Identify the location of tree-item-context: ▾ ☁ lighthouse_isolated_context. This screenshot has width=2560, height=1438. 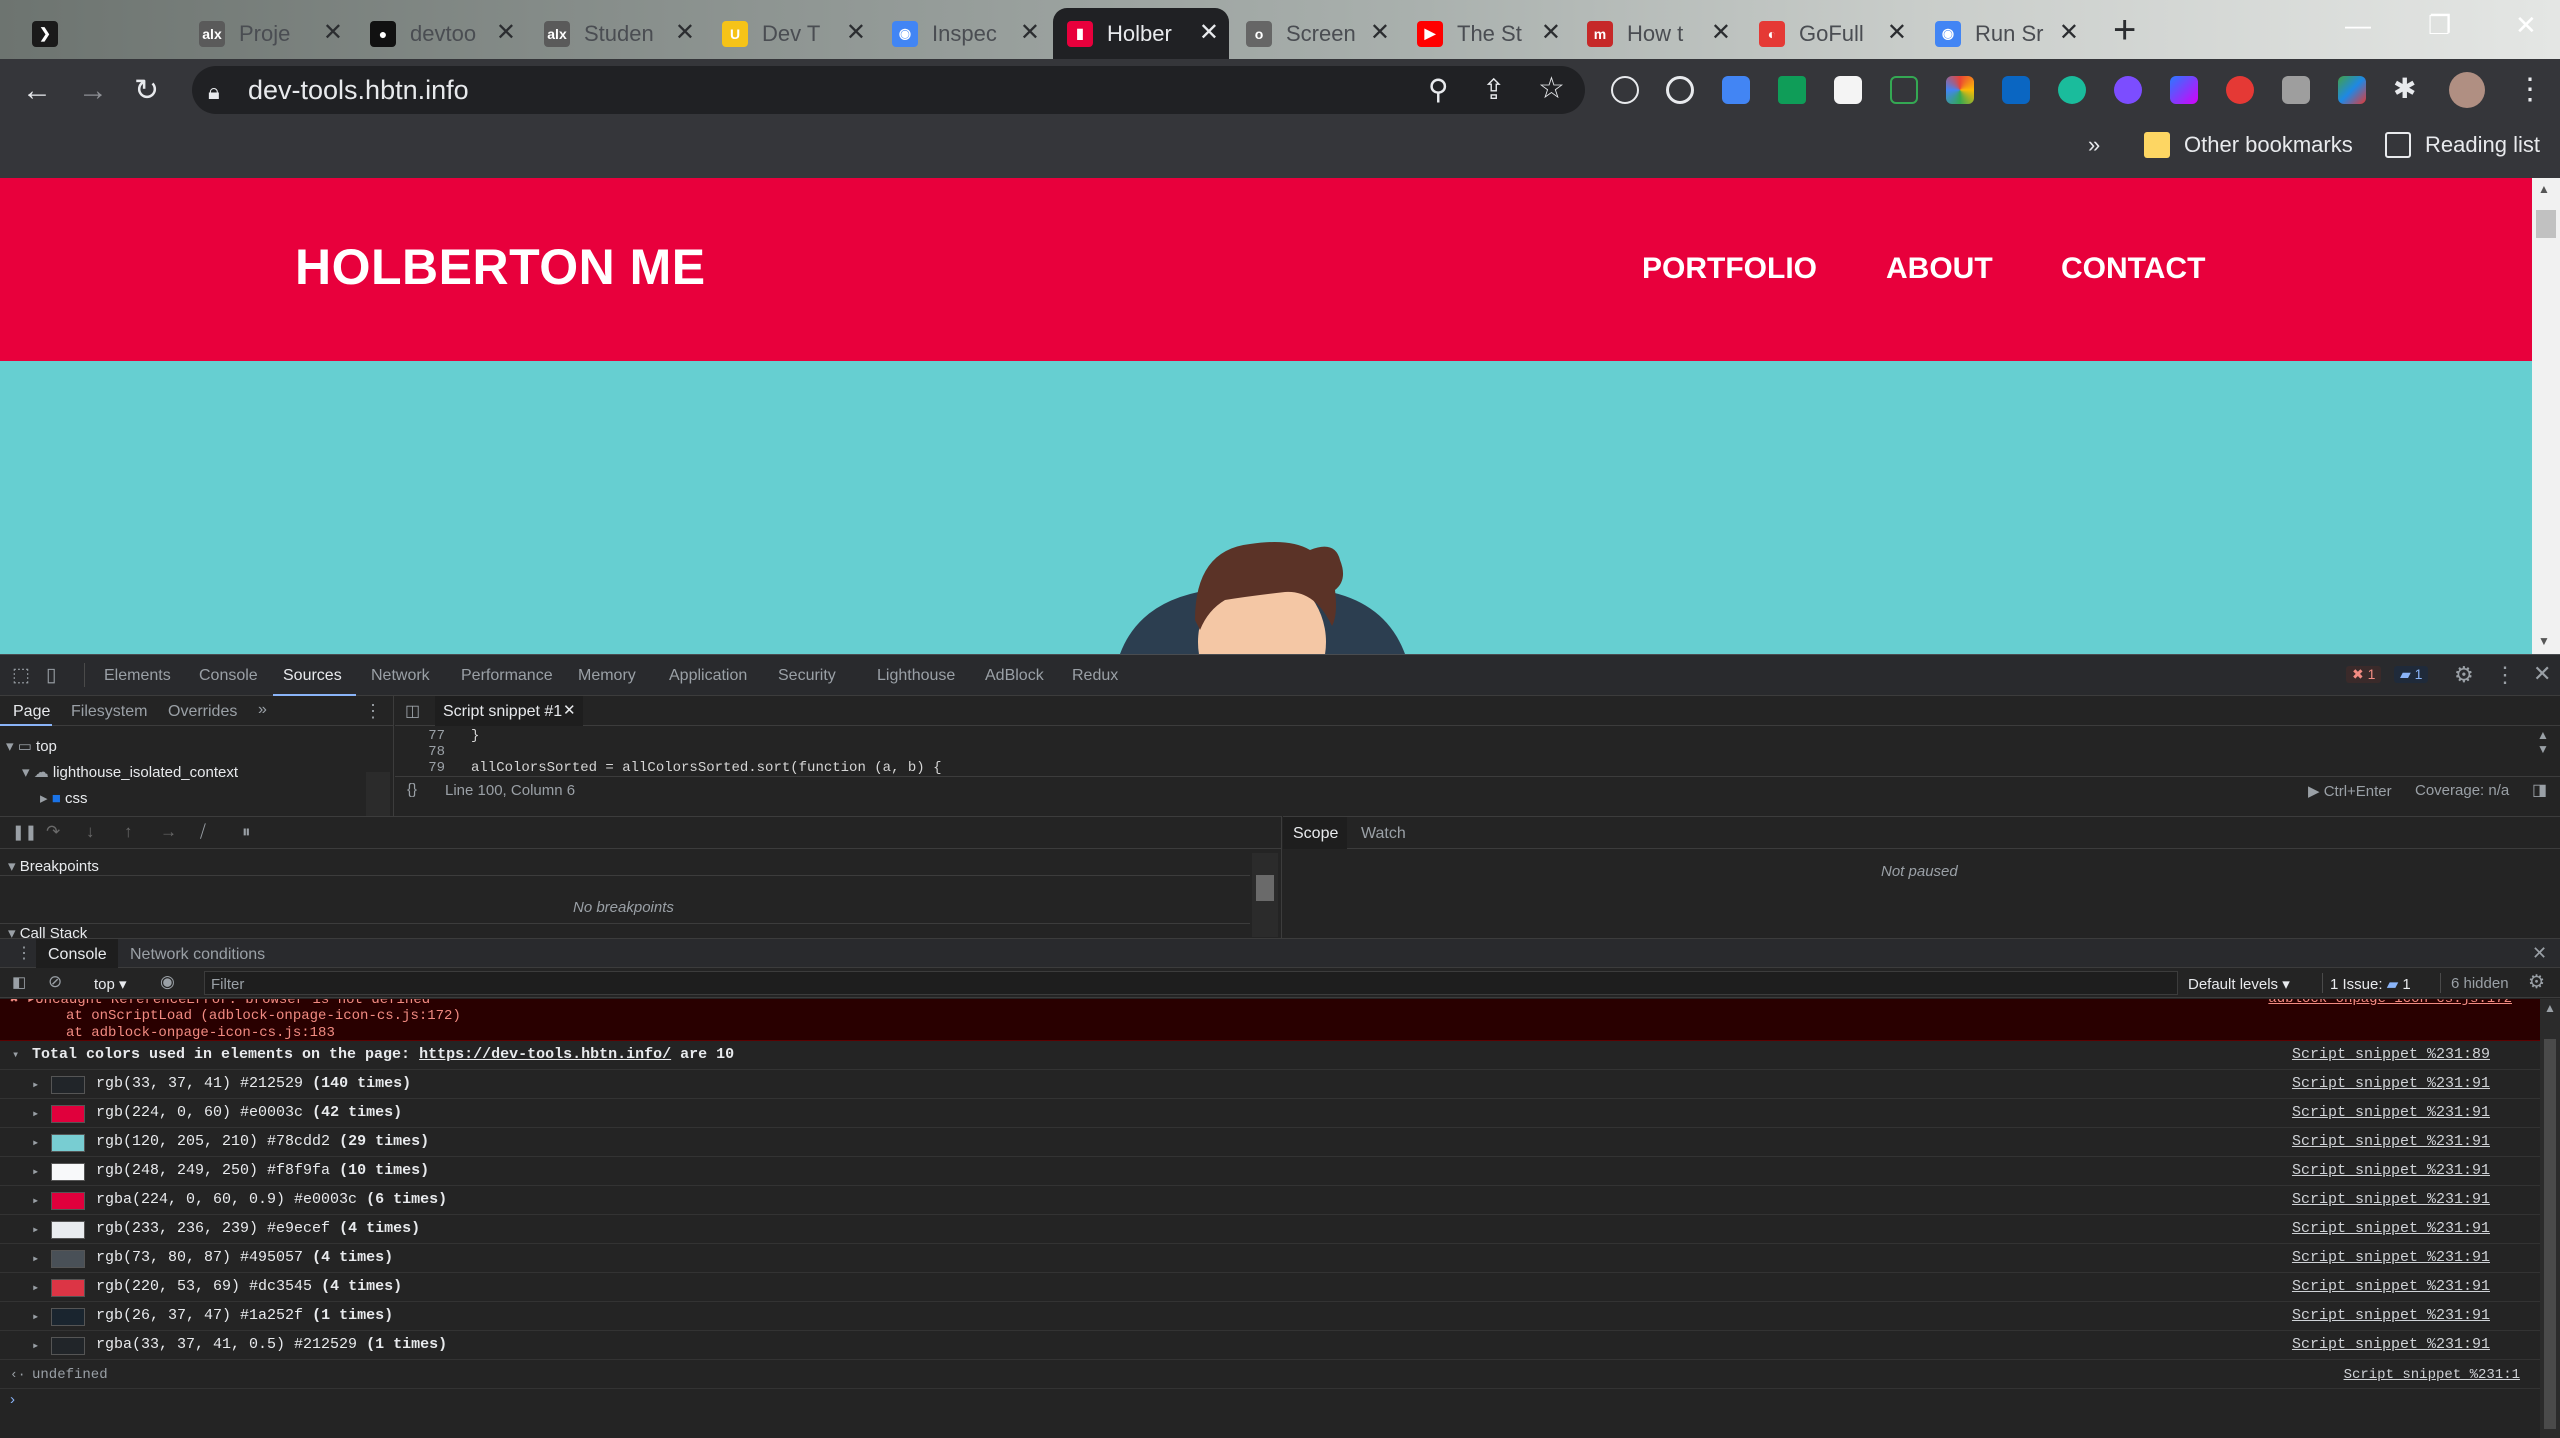
(130, 772).